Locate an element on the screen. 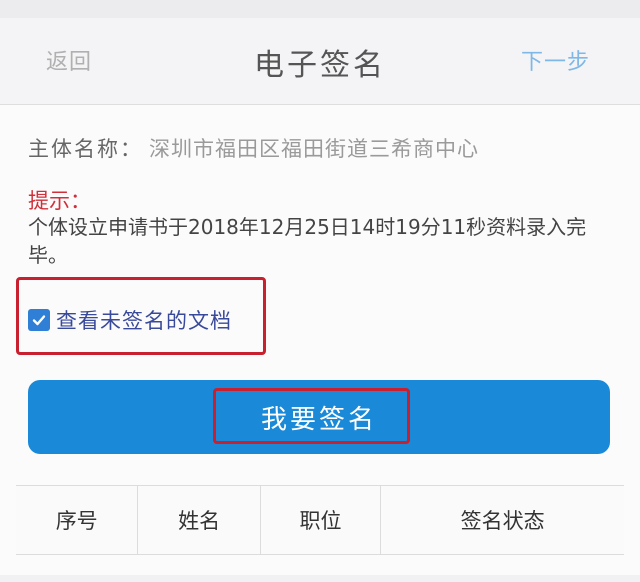 Image resolution: width=640 pixels, height=582 pixels. checkmark-icon is located at coordinates (39, 320).